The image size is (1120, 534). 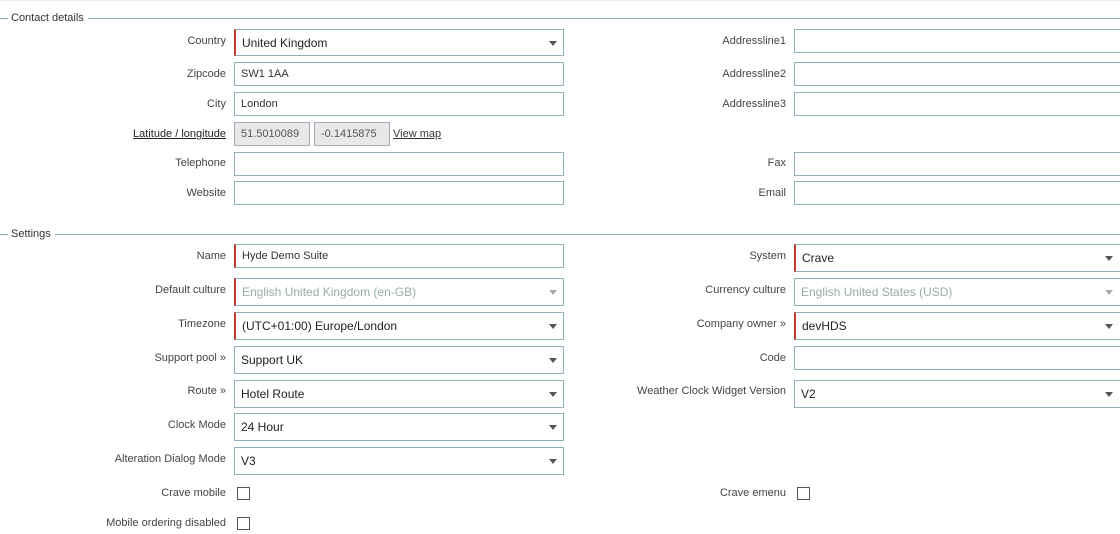 I want to click on support-pool-value: Support UK, so click(x=272, y=360).